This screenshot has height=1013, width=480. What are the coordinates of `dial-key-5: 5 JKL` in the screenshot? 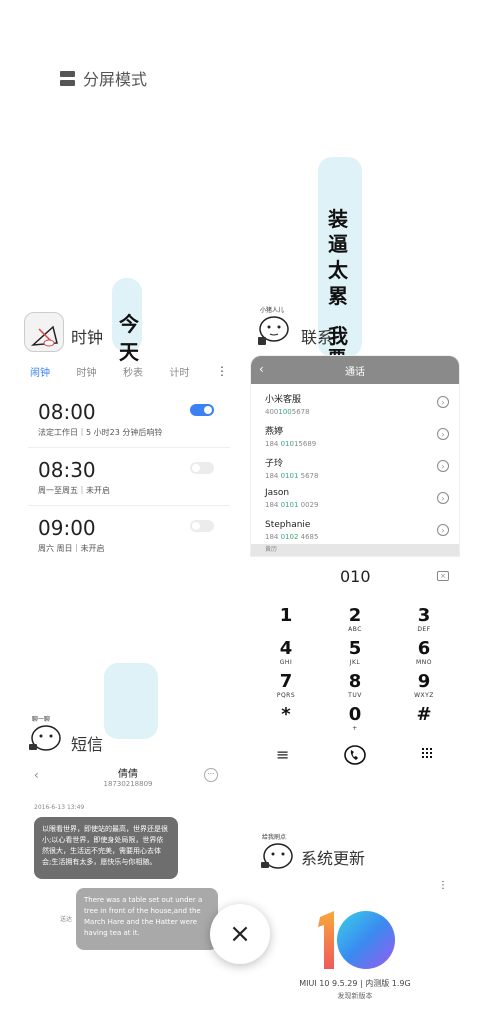 It's located at (355, 653).